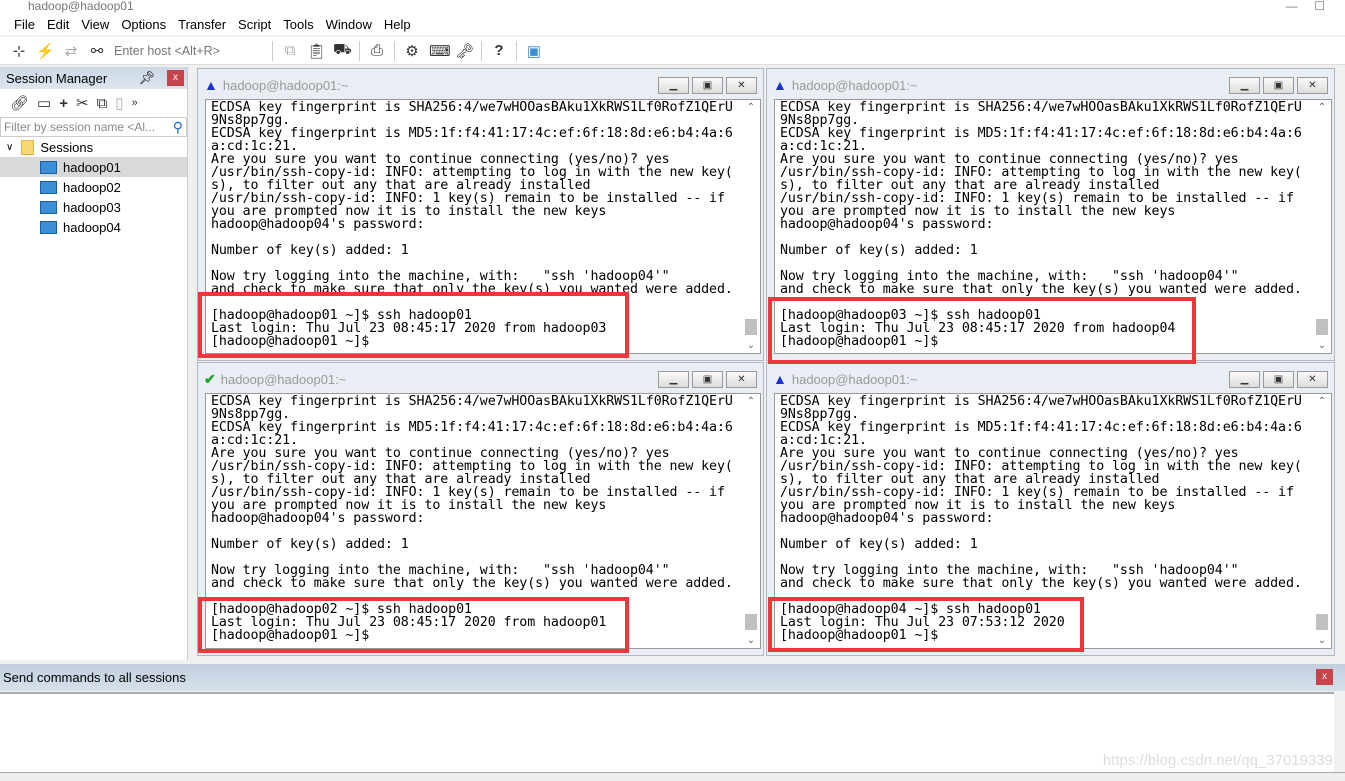 Image resolution: width=1345 pixels, height=781 pixels. Describe the element at coordinates (19, 103) in the screenshot. I see `link-icon: 🔗︎` at that location.